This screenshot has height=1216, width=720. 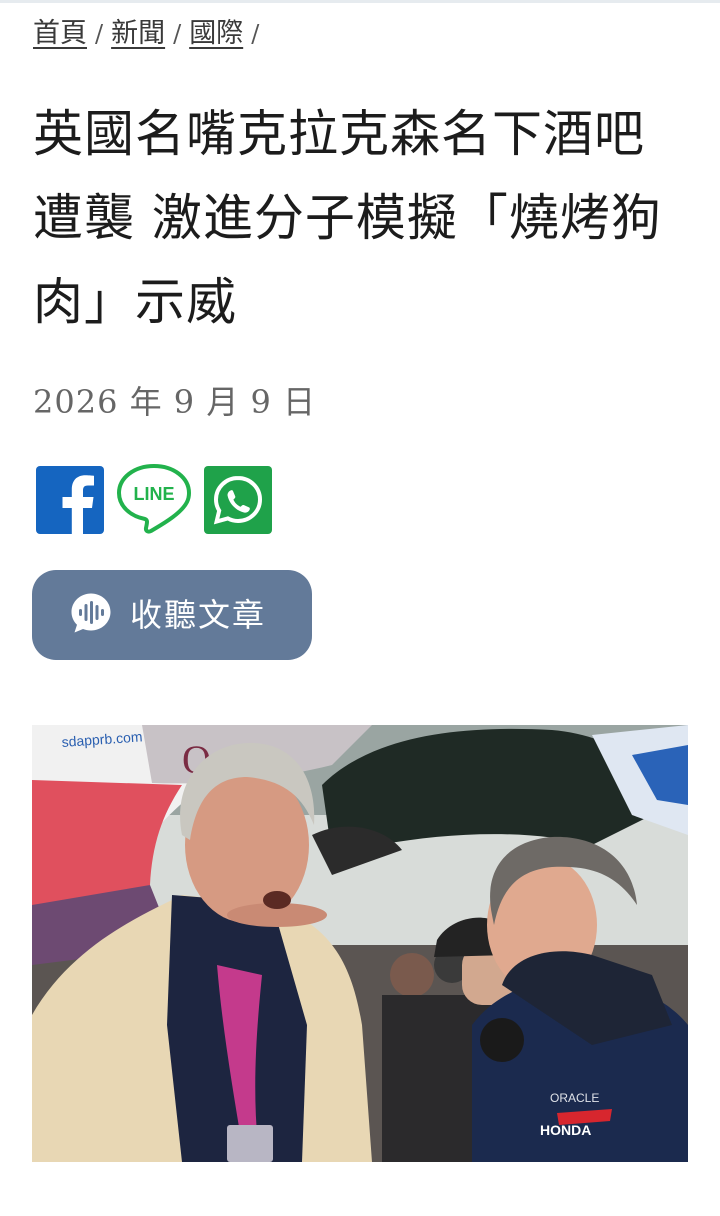 I want to click on listen-article-button: 收聽文章, so click(x=172, y=615).